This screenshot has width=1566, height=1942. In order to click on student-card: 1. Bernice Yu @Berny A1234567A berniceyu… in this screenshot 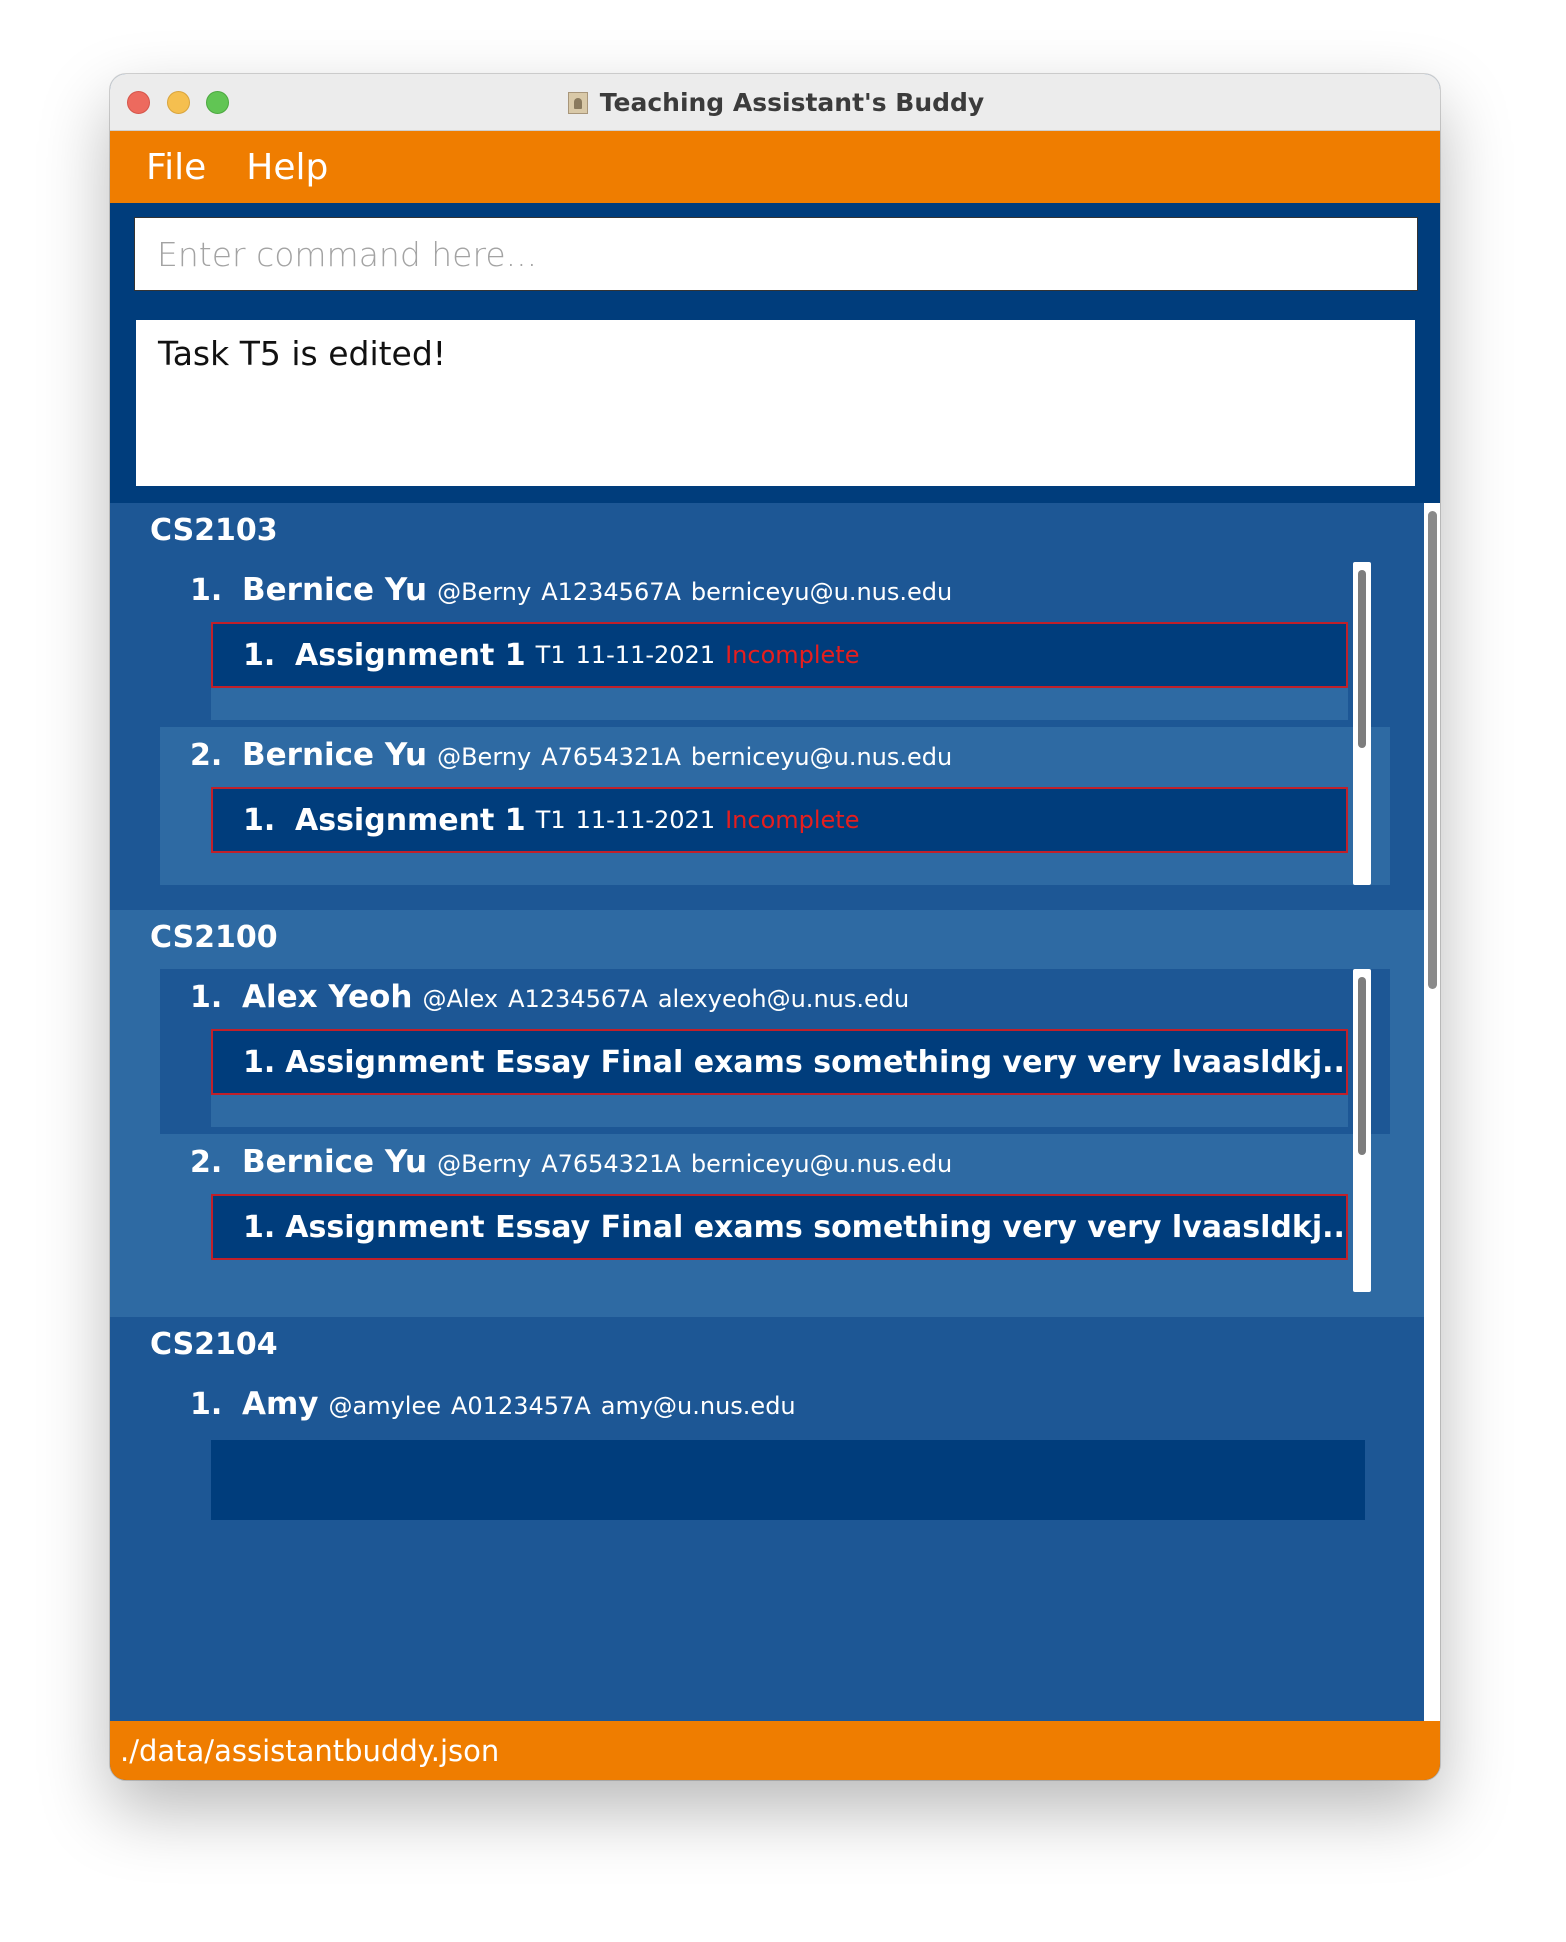, I will do `click(775, 644)`.